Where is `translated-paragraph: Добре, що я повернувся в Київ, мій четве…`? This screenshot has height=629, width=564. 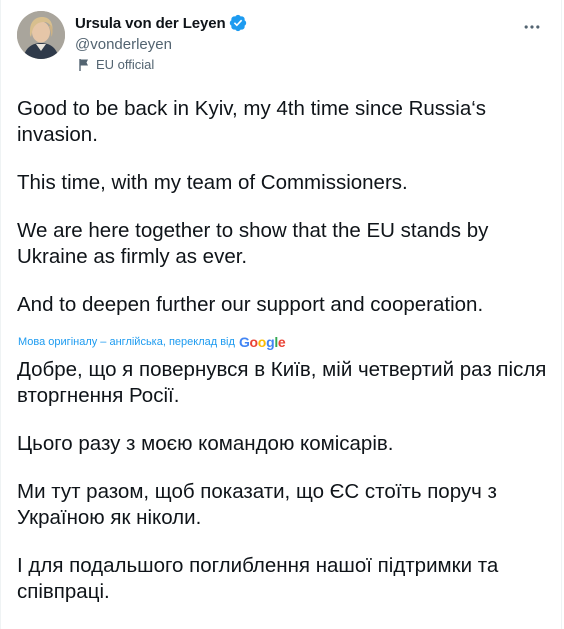
translated-paragraph: Добре, що я повернувся в Київ, мій четве… is located at coordinates (282, 382).